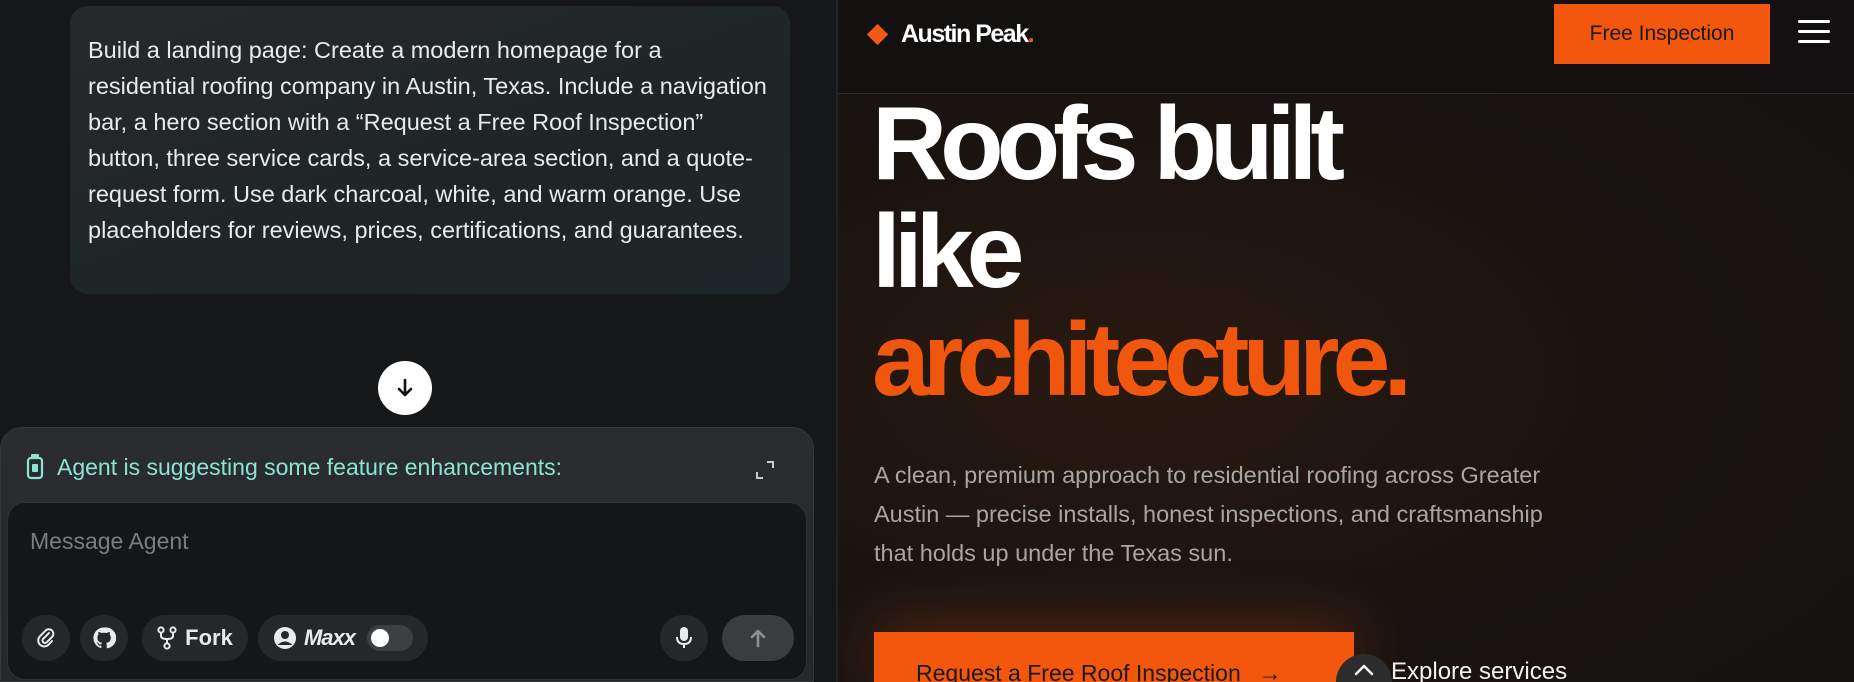 The height and width of the screenshot is (682, 1854). I want to click on request-inspection-label: Request a Free Roof Inspection, so click(1078, 671).